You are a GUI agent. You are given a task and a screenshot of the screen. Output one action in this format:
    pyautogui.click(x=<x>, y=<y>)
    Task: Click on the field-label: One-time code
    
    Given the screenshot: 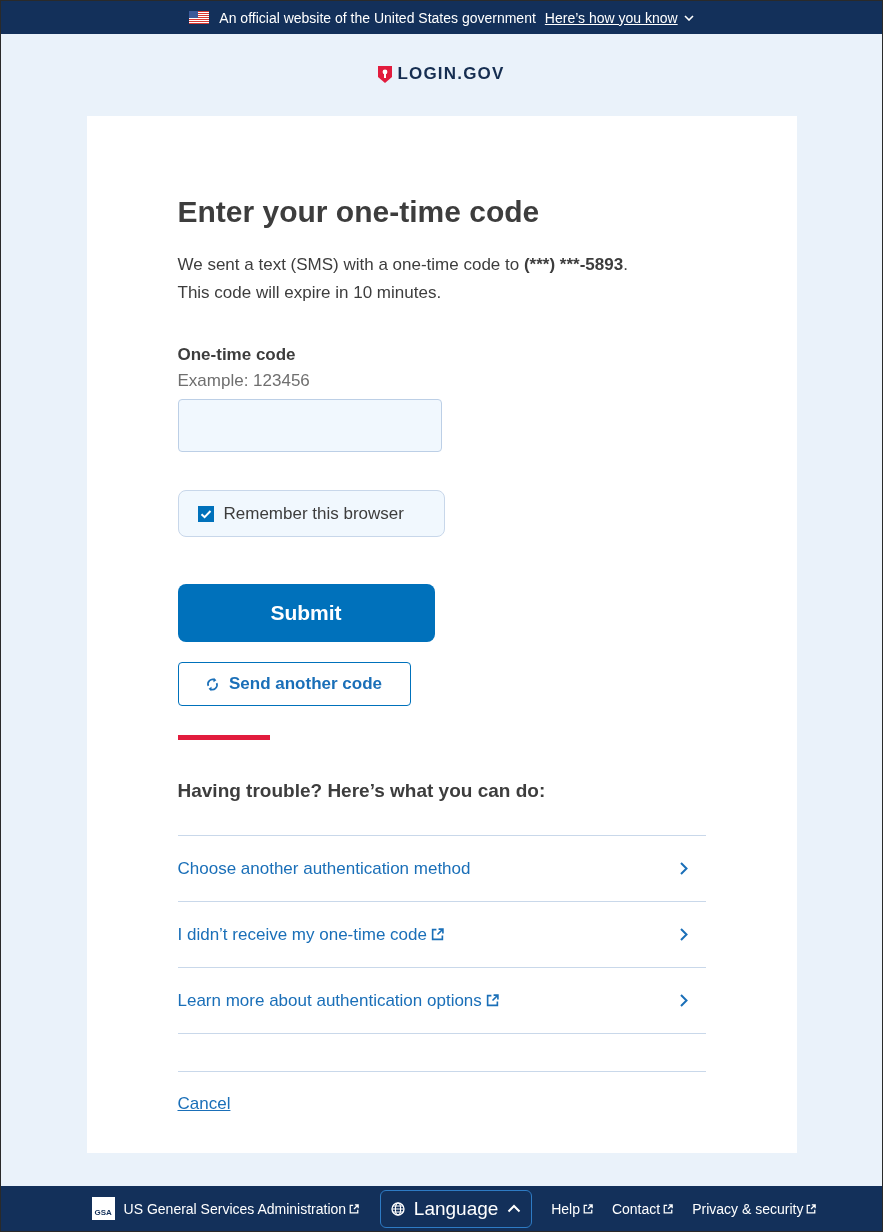 What is the action you would take?
    pyautogui.click(x=236, y=355)
    